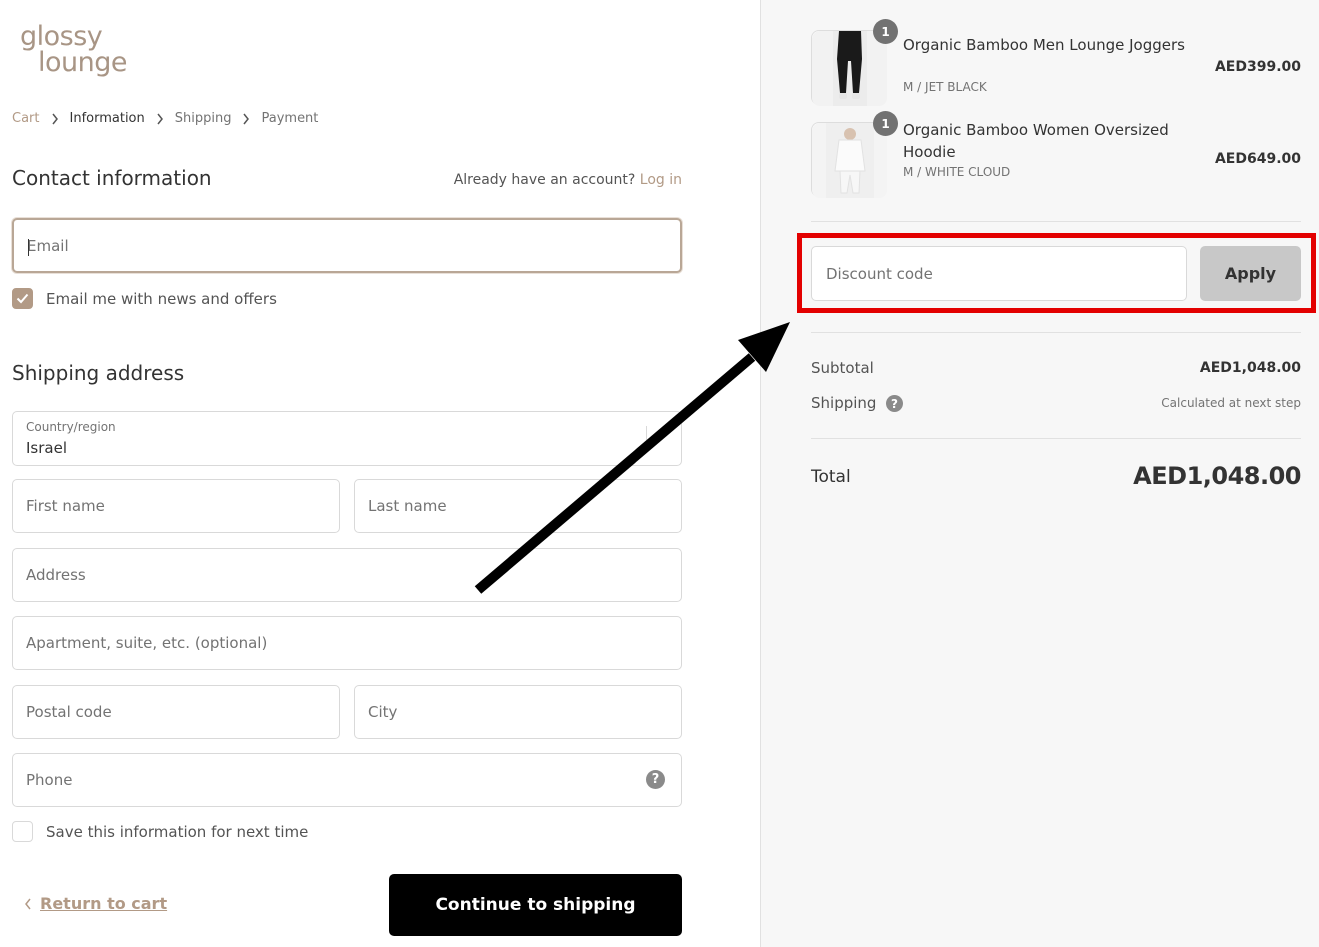  I want to click on product-name: Organic Bamboo Women Oversized Hoodie, so click(1036, 141).